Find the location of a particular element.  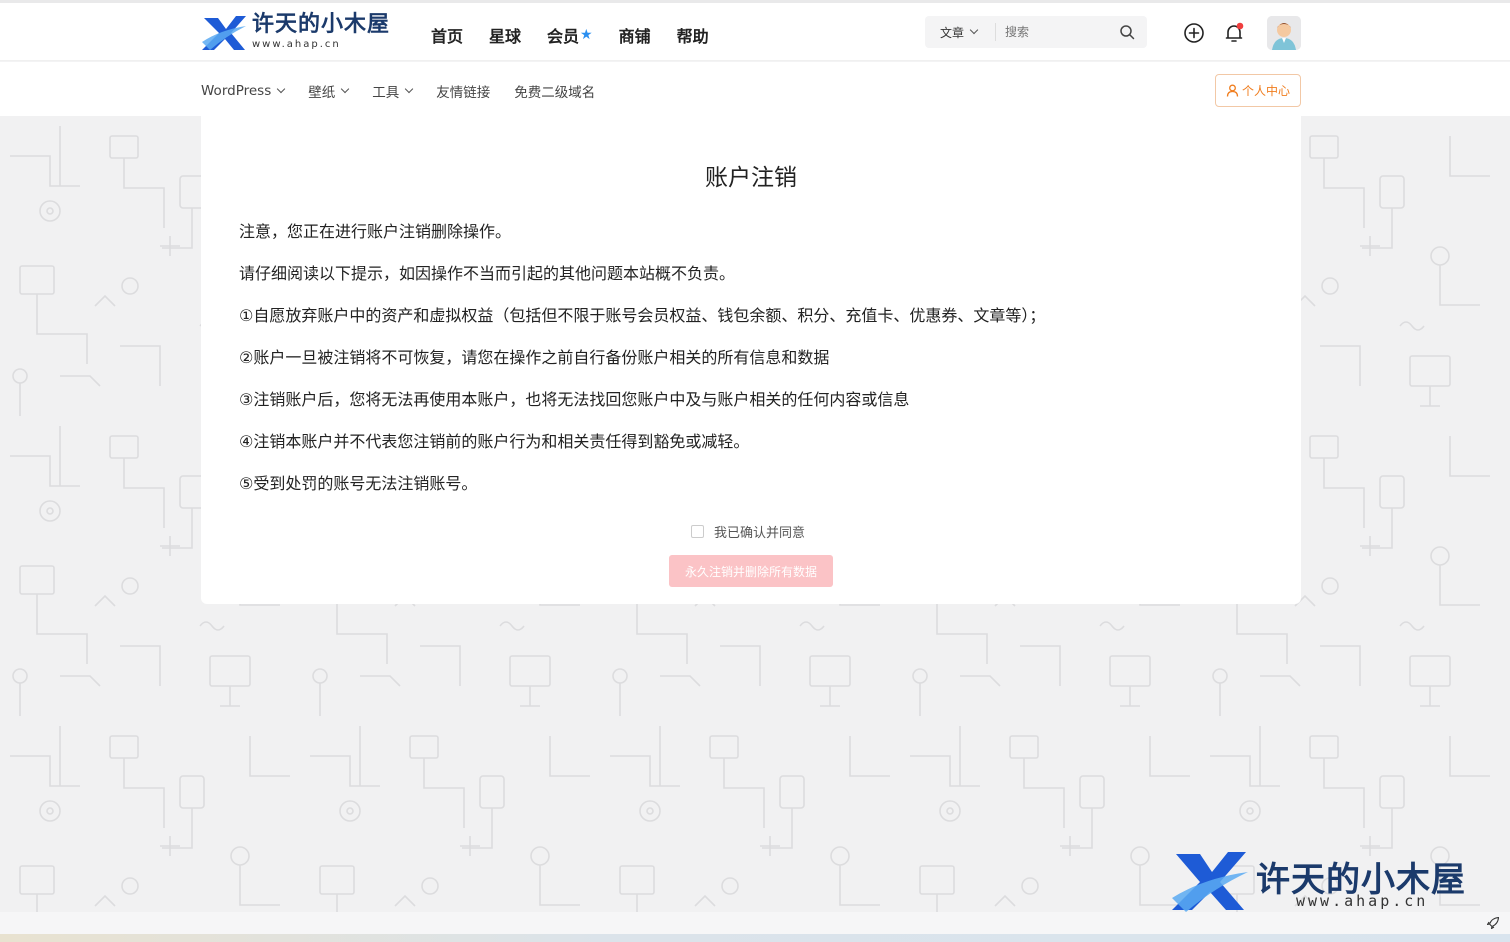

notice-item: ⑤受到处罚的账号无法注销账号。 is located at coordinates (358, 483).